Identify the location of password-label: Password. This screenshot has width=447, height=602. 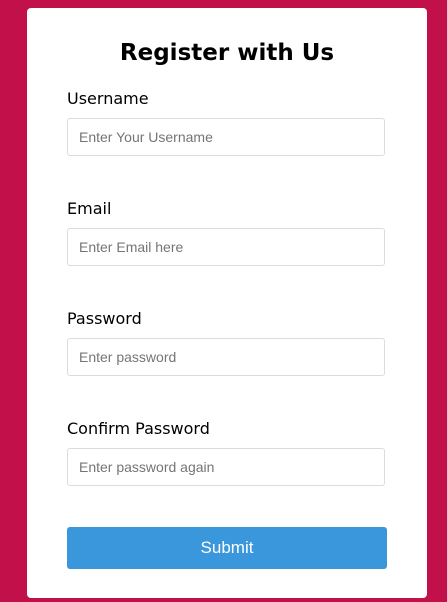
(104, 318).